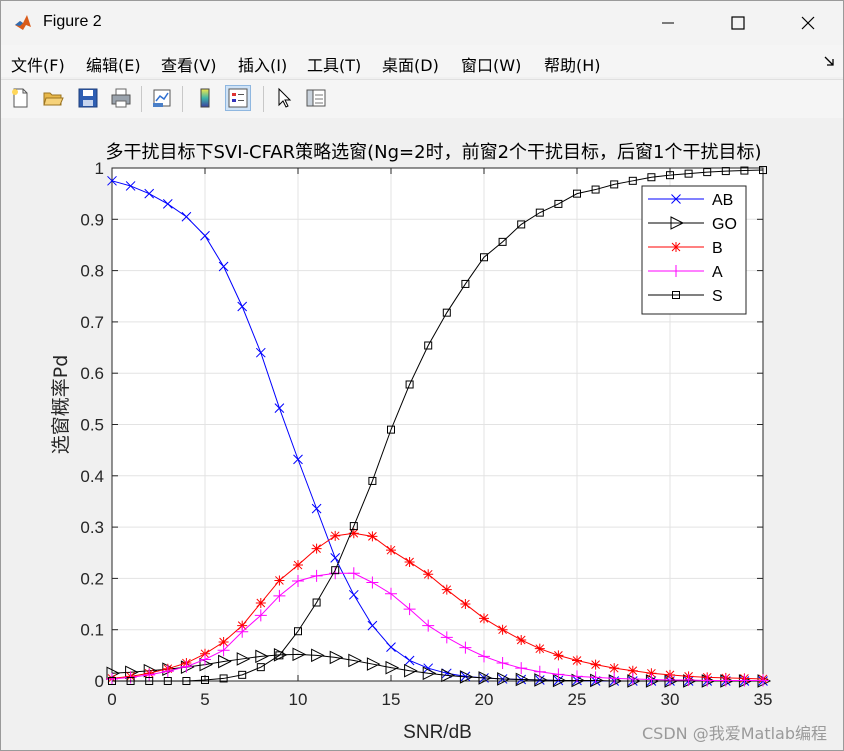 The height and width of the screenshot is (751, 844). What do you see at coordinates (113, 64) in the screenshot?
I see `menu-edit: 编辑(E)` at bounding box center [113, 64].